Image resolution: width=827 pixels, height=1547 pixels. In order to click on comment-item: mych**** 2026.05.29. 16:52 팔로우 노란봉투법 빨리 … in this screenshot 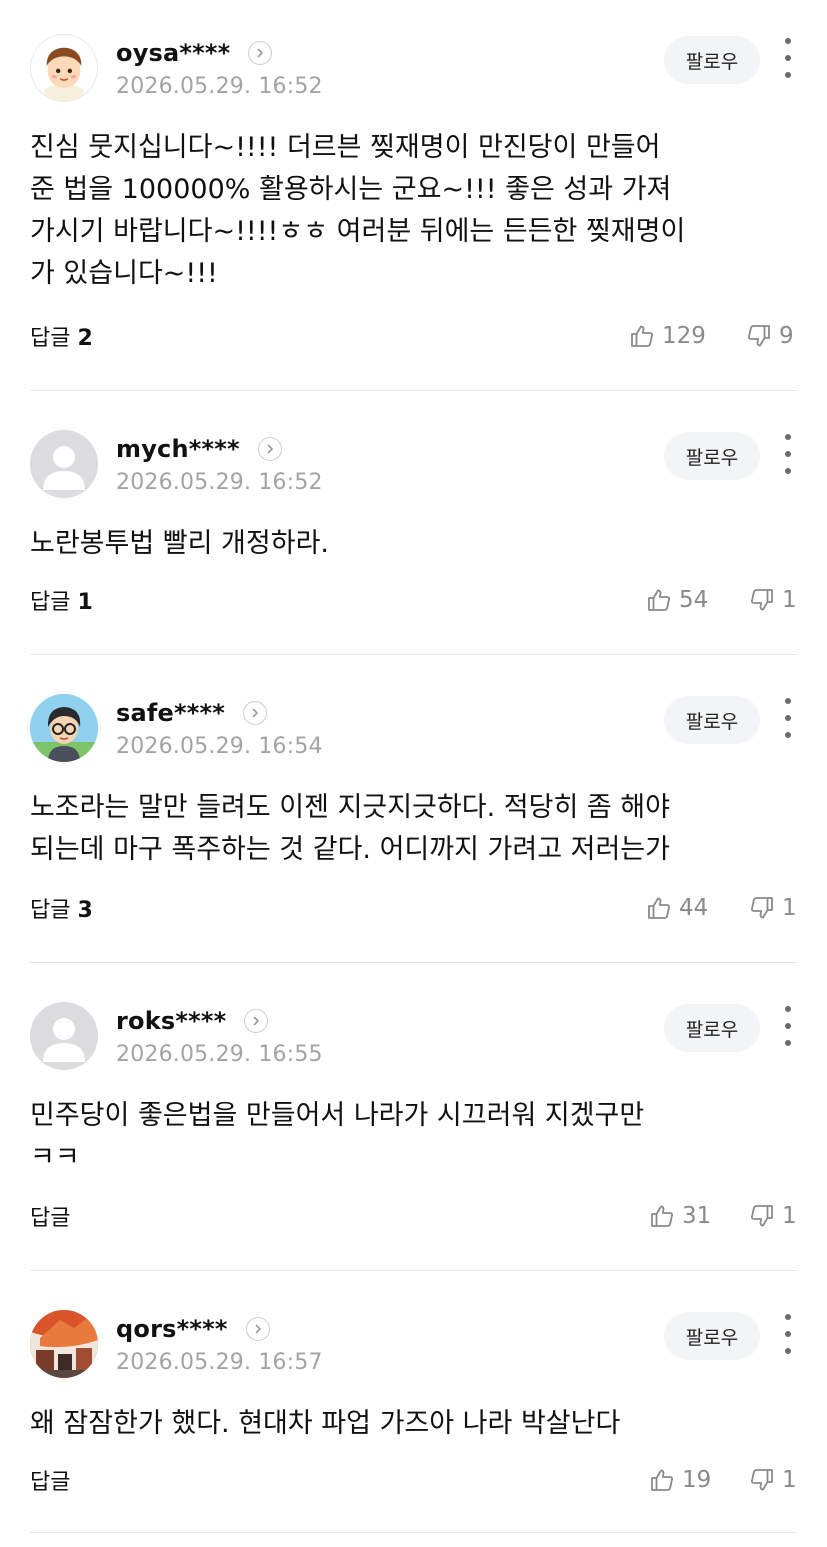, I will do `click(413, 542)`.